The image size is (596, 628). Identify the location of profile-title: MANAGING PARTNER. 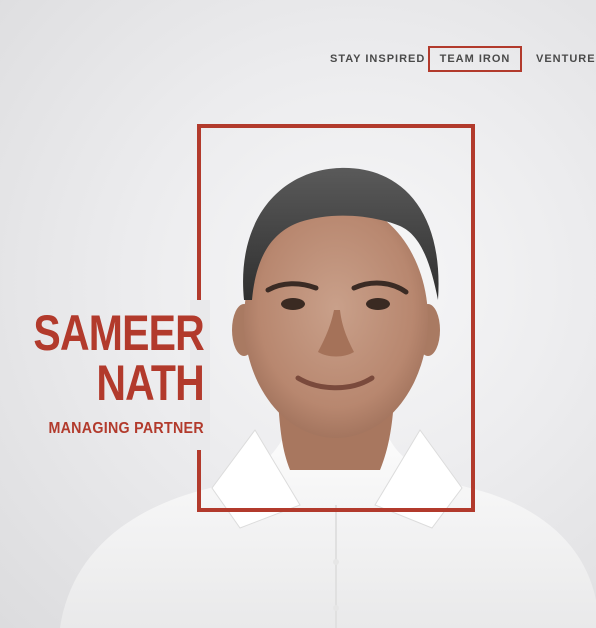
(126, 428).